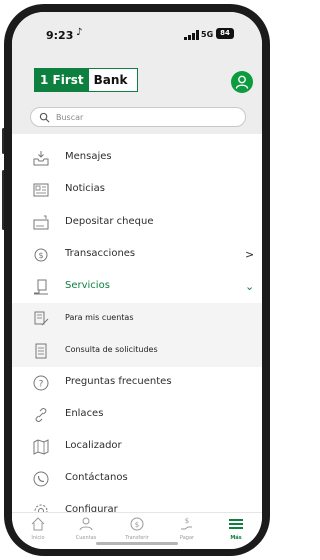 The image size is (320, 560). Describe the element at coordinates (207, 34) in the screenshot. I see `network-label: 5G` at that location.